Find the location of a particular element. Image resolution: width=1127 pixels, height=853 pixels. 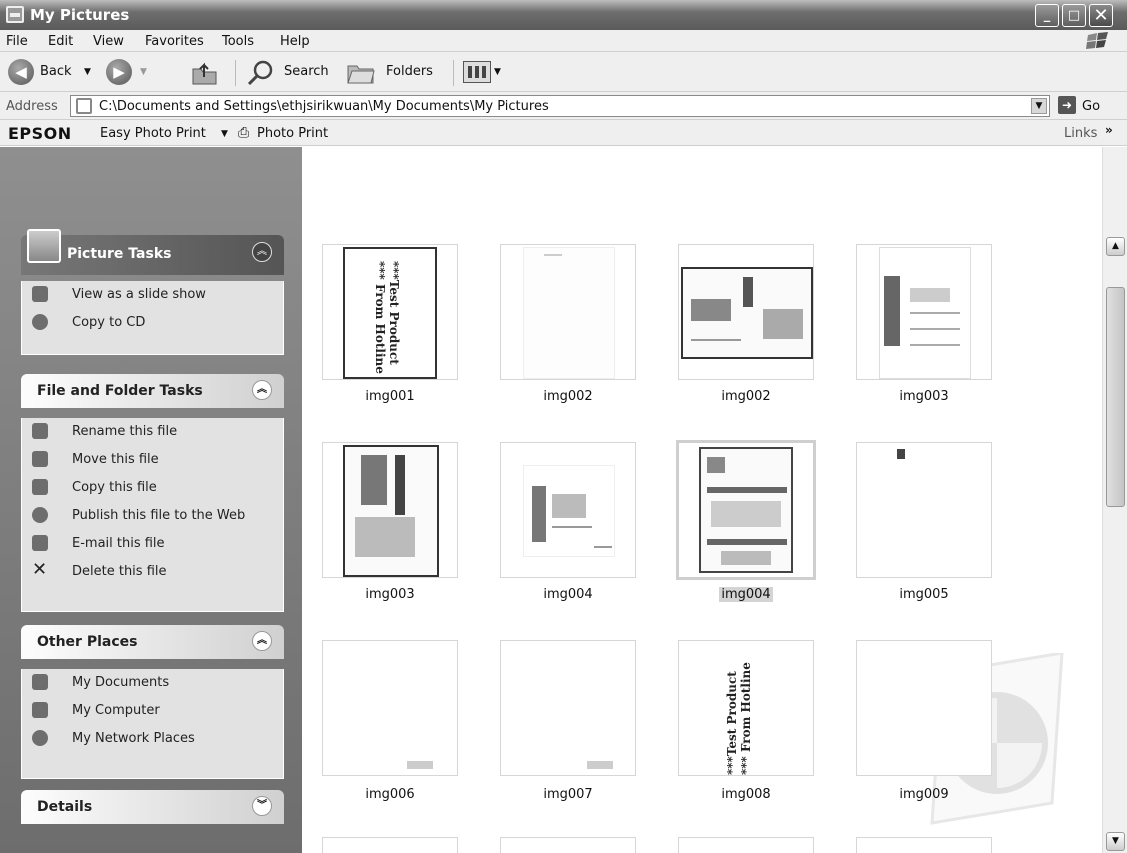

file-name: img005 is located at coordinates (924, 594).